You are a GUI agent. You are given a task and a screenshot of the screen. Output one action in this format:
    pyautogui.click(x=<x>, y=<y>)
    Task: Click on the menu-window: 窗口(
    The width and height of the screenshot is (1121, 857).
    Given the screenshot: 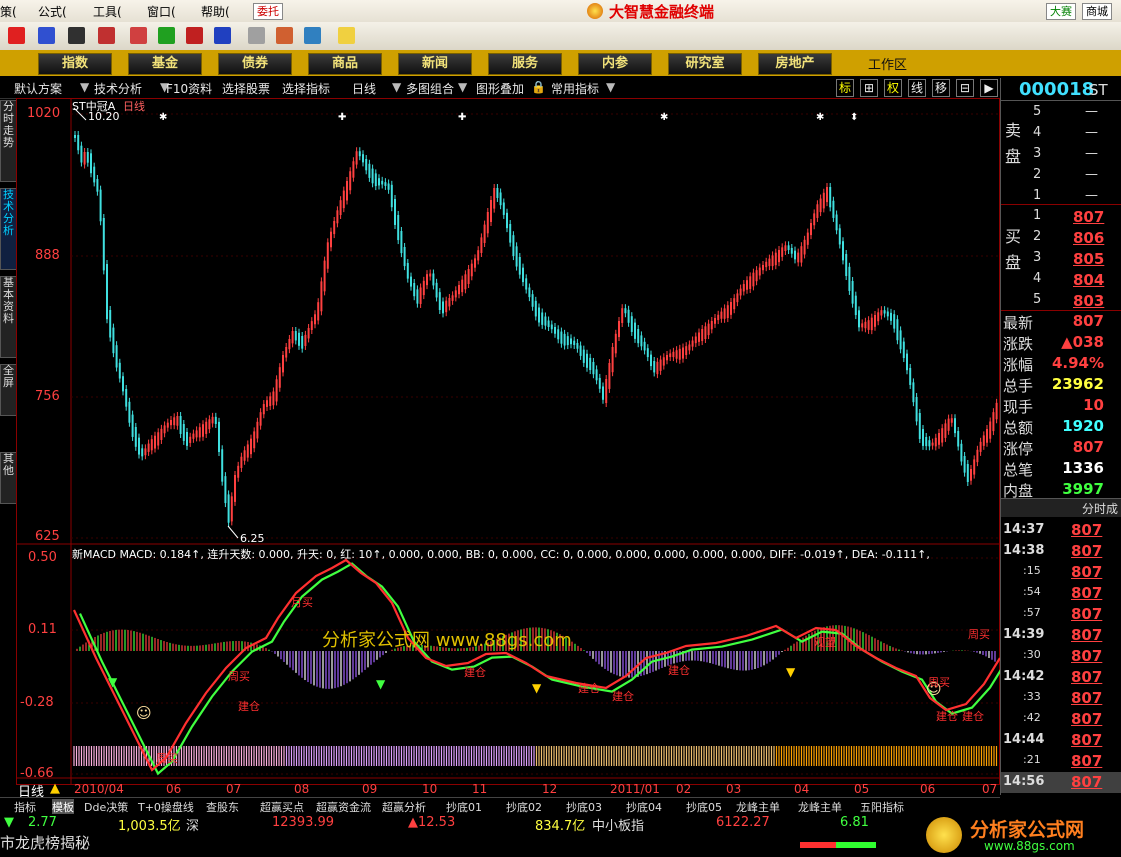 What is the action you would take?
    pyautogui.click(x=161, y=11)
    